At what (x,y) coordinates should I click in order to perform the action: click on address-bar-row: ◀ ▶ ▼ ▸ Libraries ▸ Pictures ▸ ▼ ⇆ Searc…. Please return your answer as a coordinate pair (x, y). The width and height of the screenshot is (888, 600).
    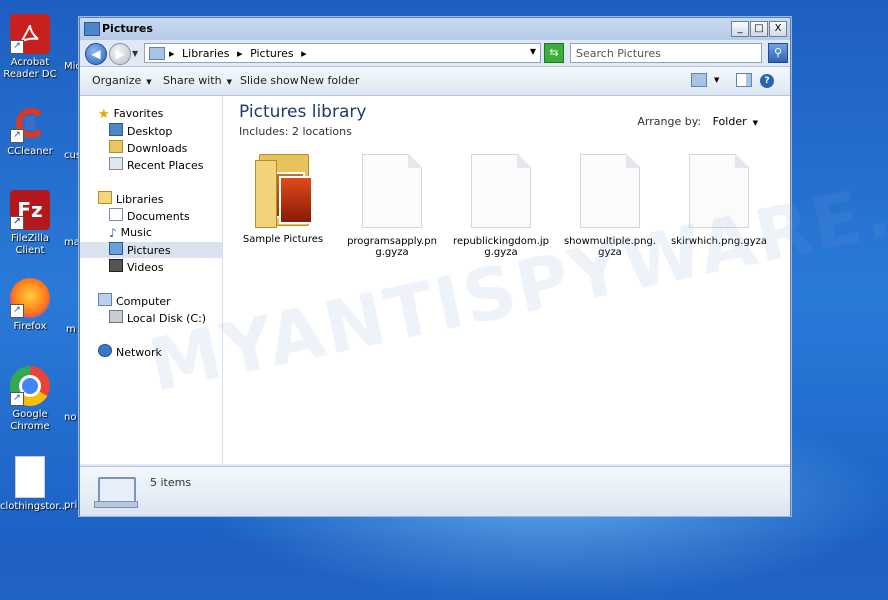
    Looking at the image, I should click on (435, 53).